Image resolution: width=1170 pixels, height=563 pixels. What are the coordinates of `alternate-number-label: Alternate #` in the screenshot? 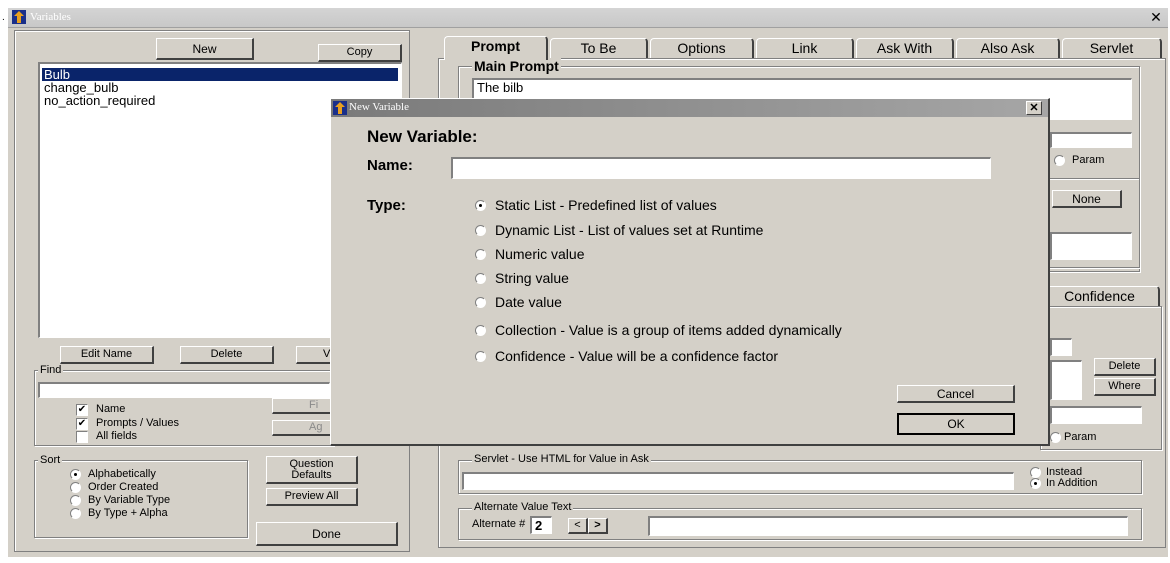 It's located at (499, 524).